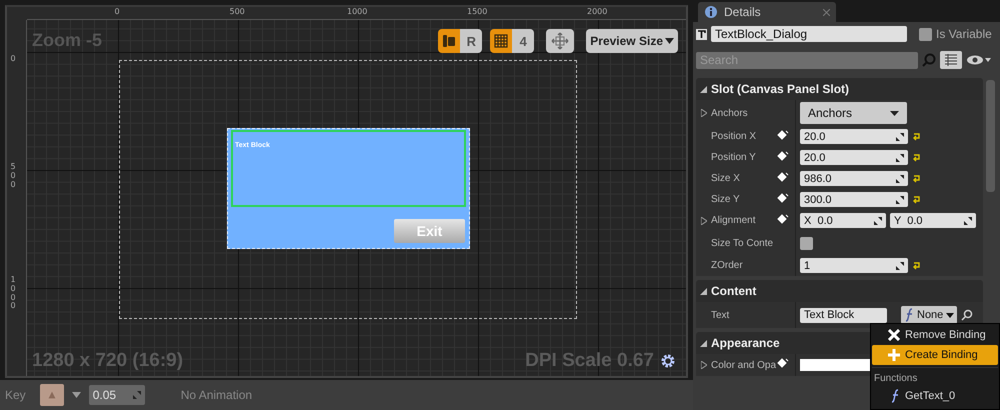 The height and width of the screenshot is (410, 1000). What do you see at coordinates (136, 395) in the screenshot?
I see `resize-icon` at bounding box center [136, 395].